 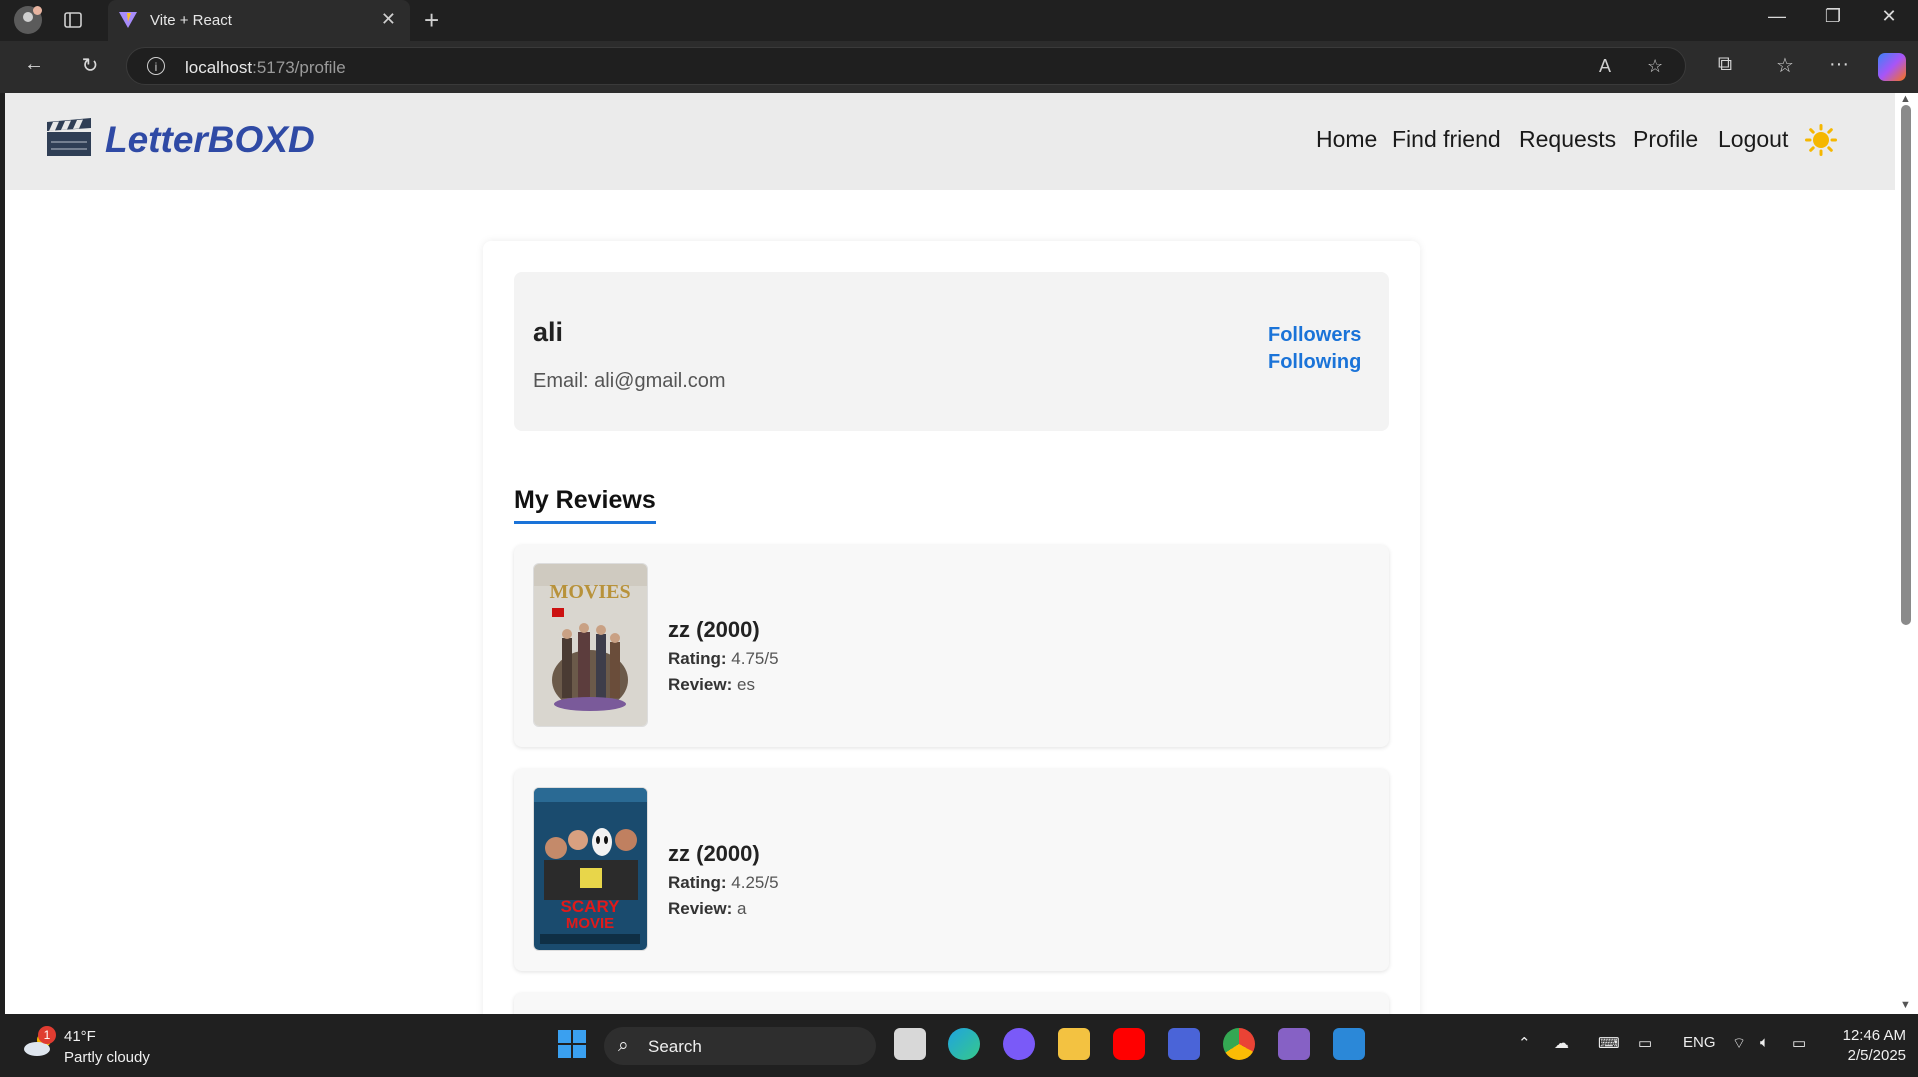 I want to click on movies-poster-image: MOVIES, so click(x=590, y=645).